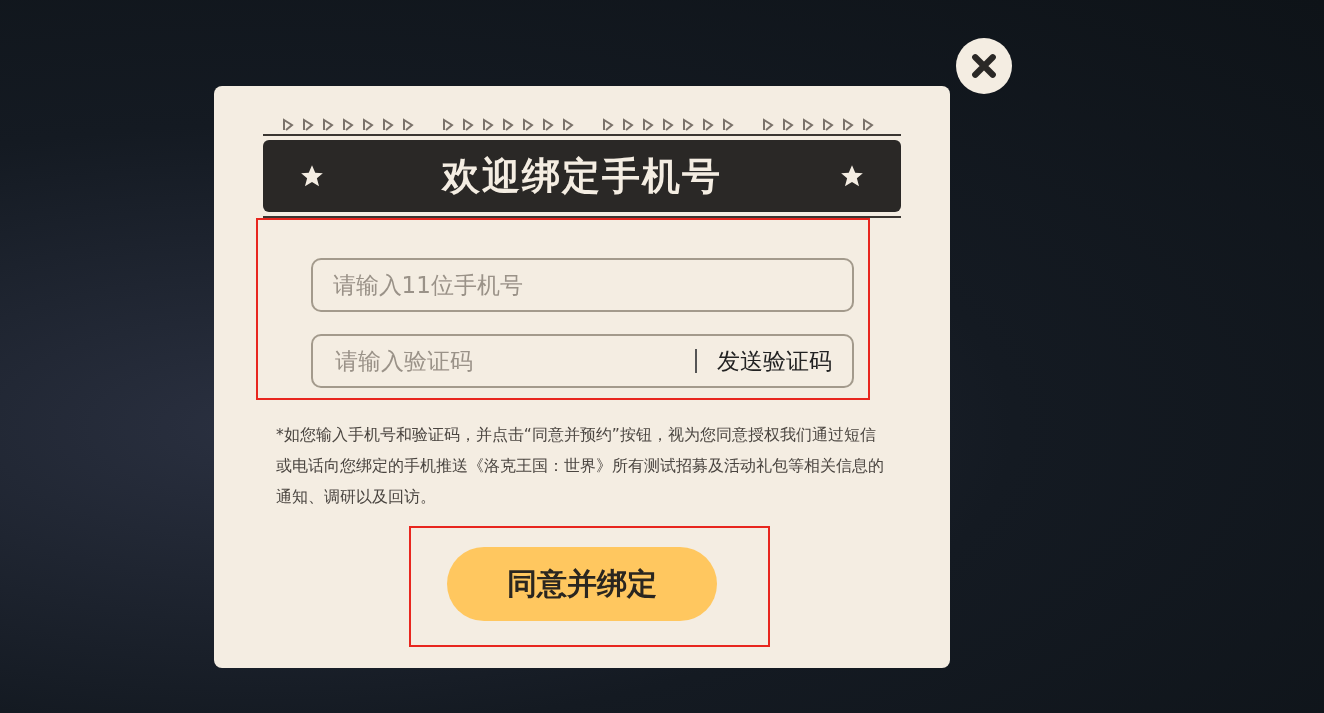  I want to click on agree-bind-button: 同意并绑定, so click(582, 584).